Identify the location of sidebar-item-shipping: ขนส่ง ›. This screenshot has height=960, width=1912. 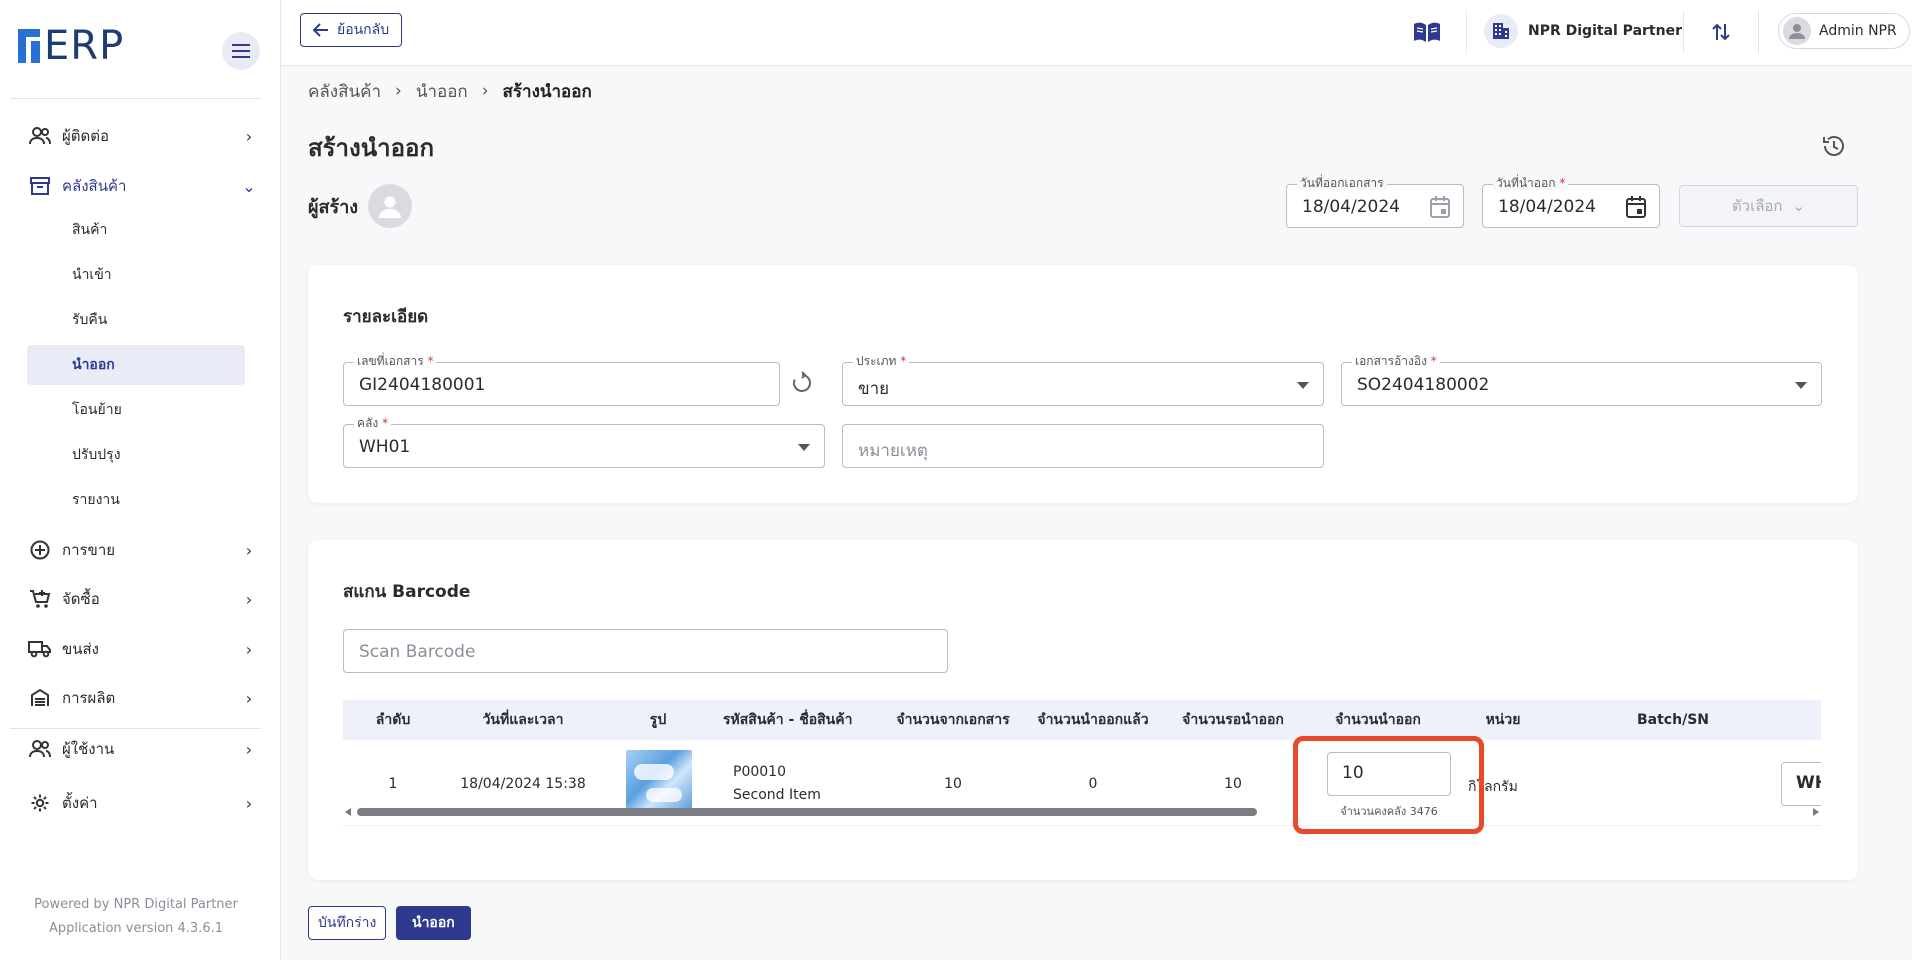
(143, 649).